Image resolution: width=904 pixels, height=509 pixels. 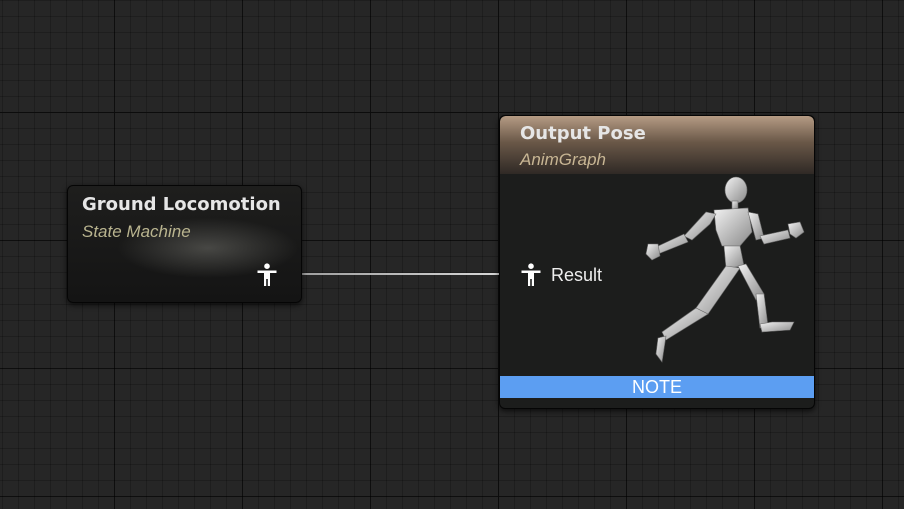 I want to click on node-subtitle: State Machine, so click(x=136, y=231).